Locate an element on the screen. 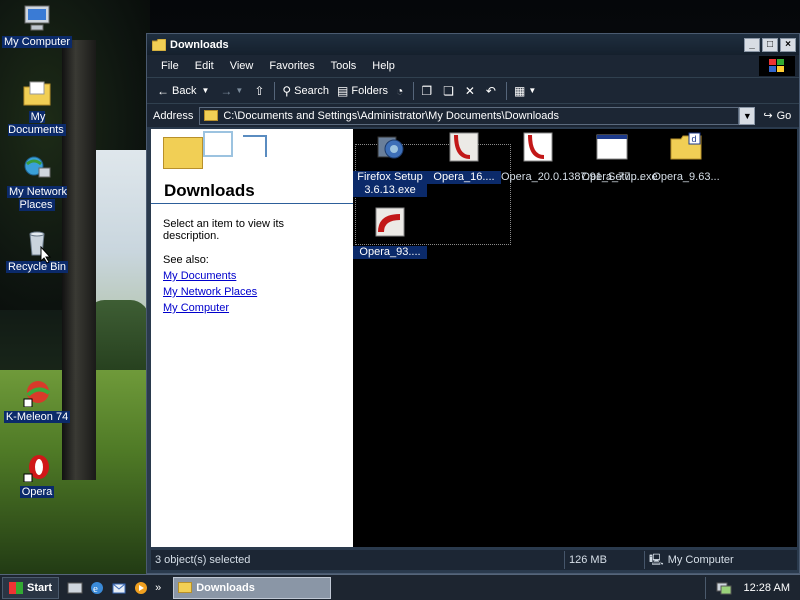 This screenshot has width=800, height=600. quick-launch: e » is located at coordinates (114, 588).